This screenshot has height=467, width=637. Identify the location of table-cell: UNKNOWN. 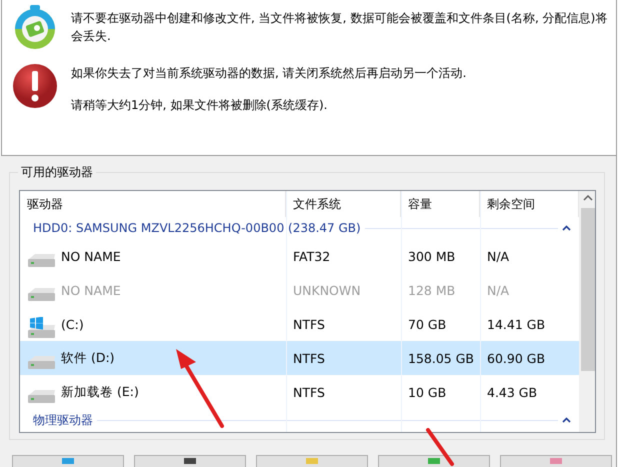
(327, 290).